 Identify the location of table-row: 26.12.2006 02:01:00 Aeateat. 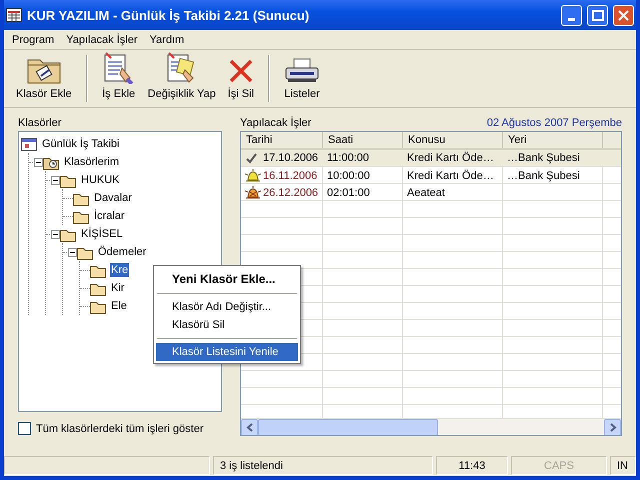
(431, 192).